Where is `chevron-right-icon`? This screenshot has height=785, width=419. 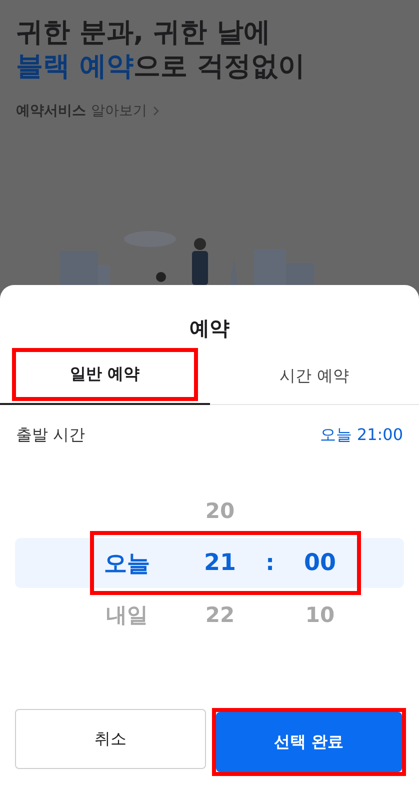
chevron-right-icon is located at coordinates (156, 111).